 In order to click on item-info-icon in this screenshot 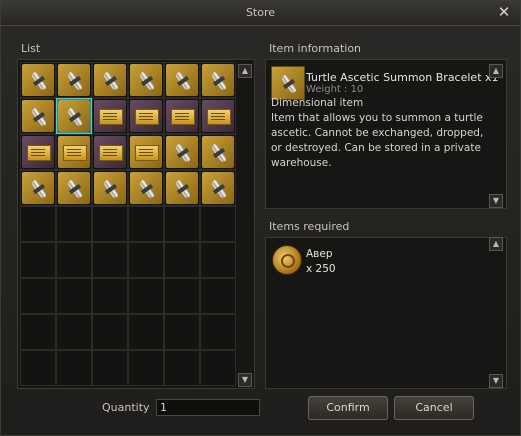, I will do `click(288, 83)`.